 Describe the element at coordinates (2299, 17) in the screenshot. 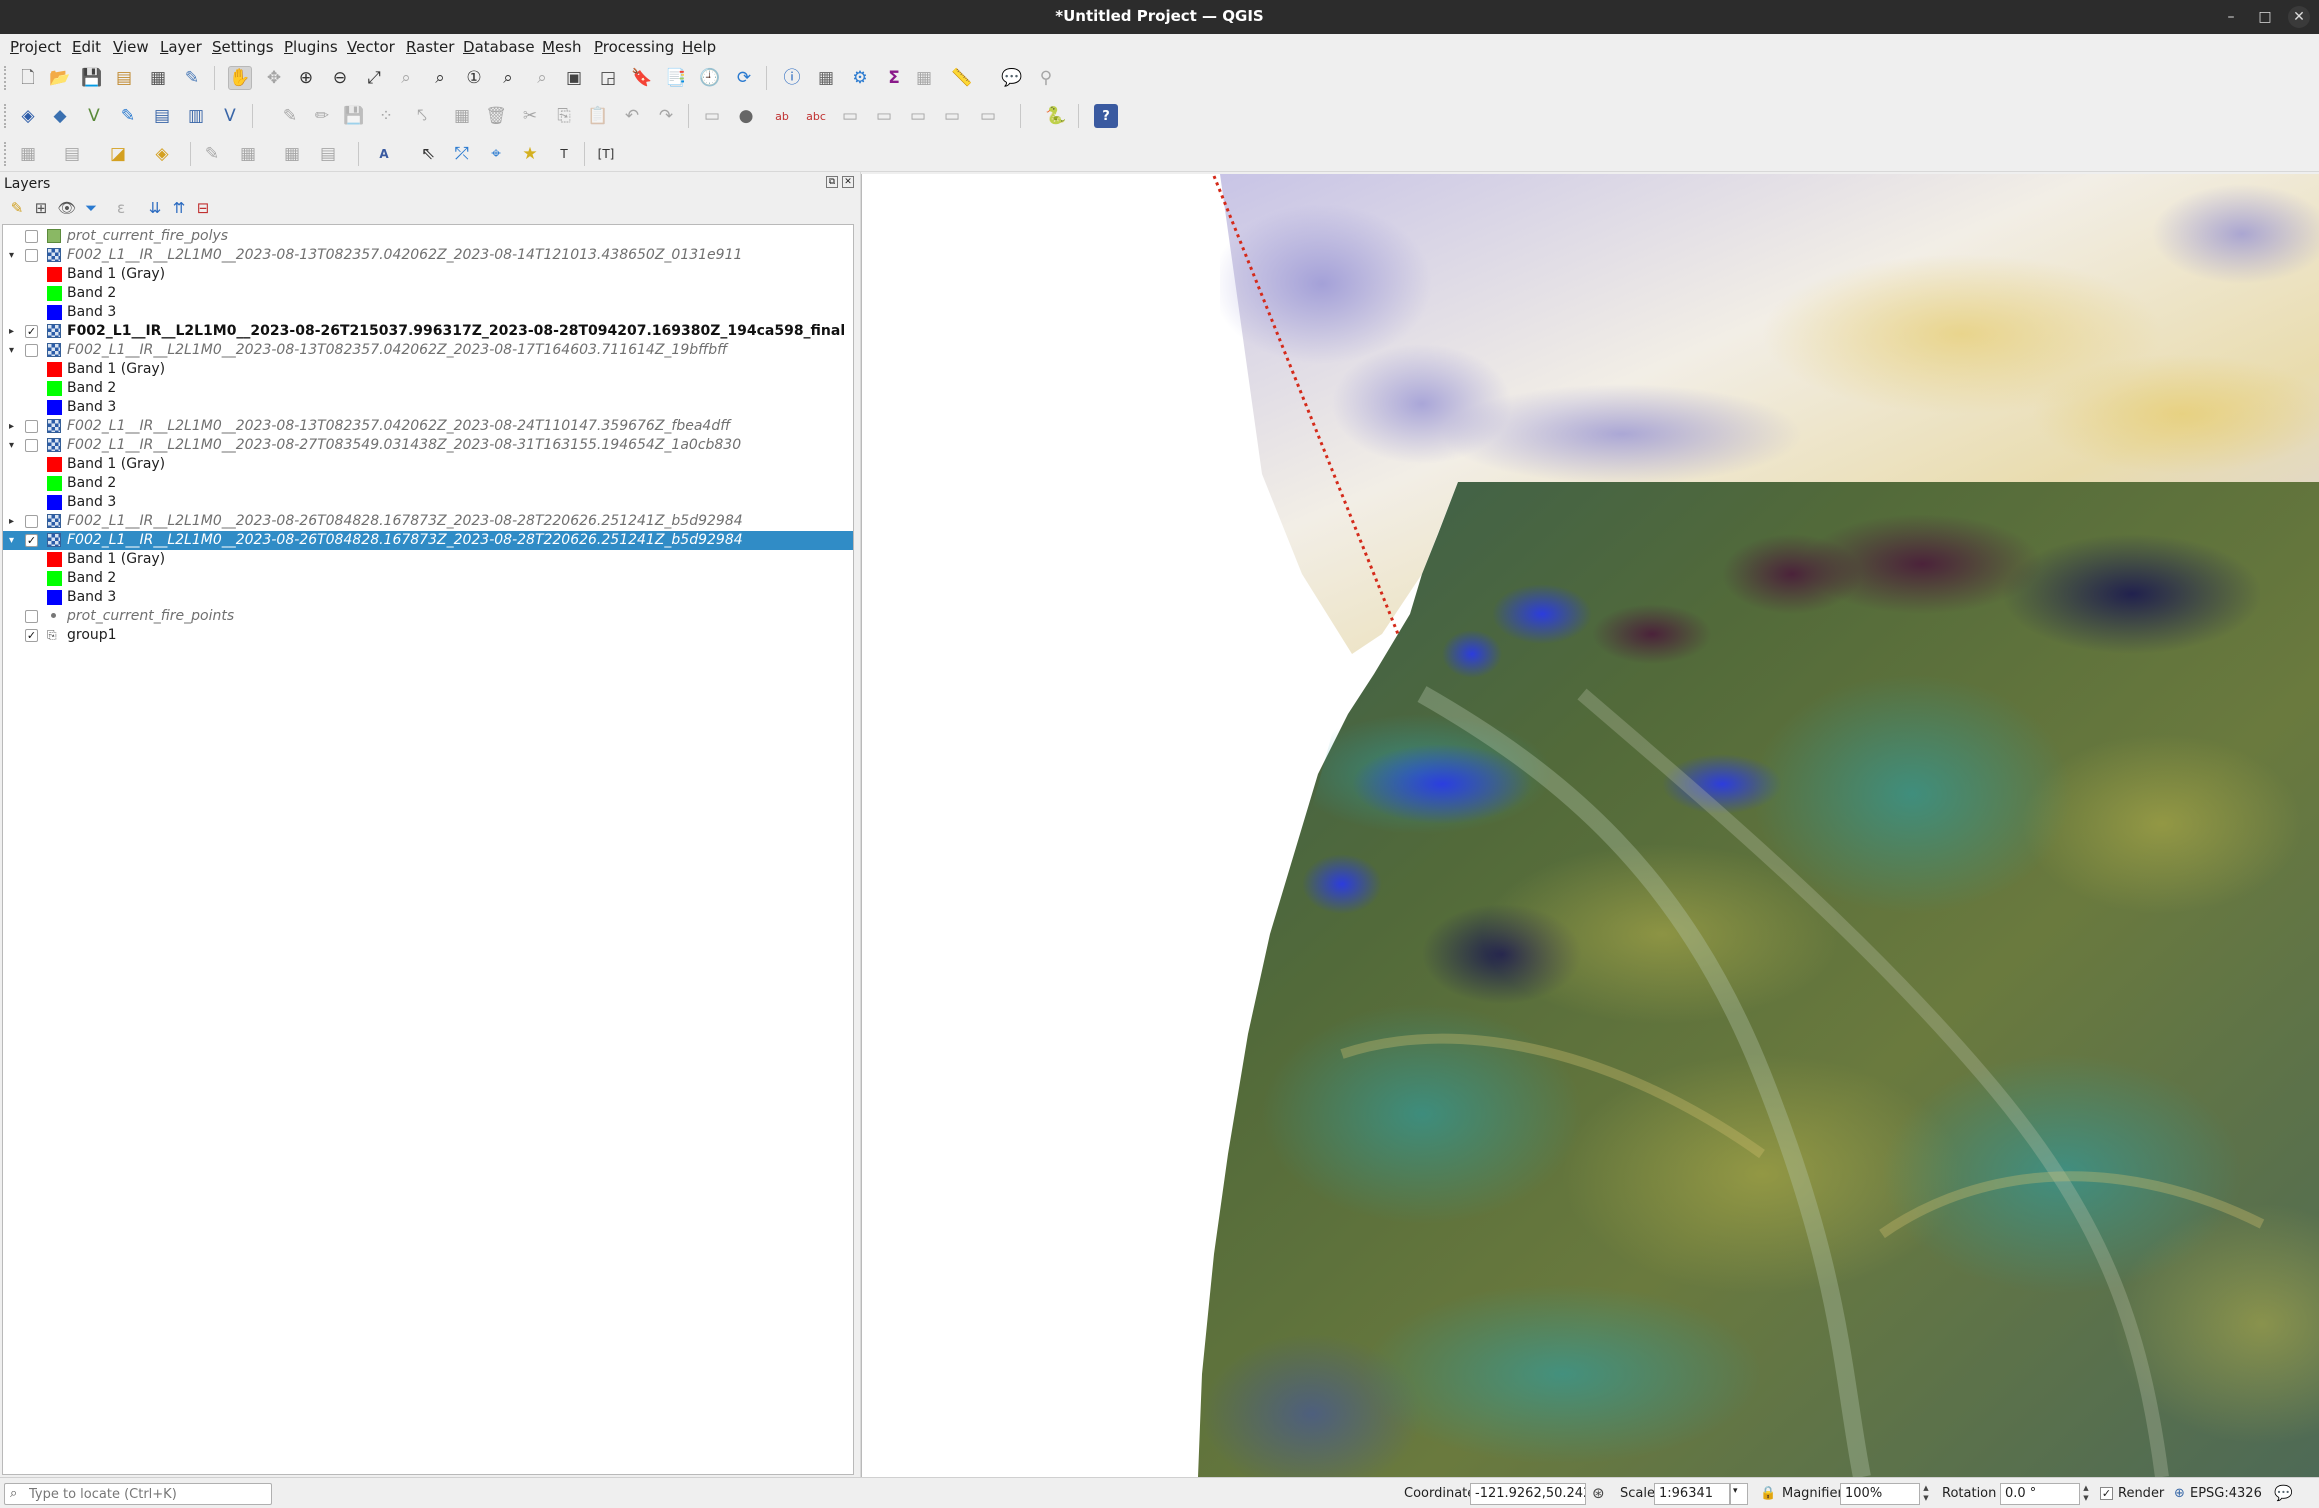

I see `close-button: ✕` at that location.